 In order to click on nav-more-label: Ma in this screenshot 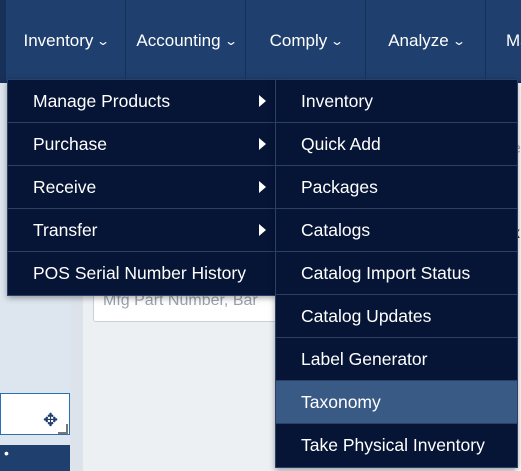, I will do `click(513, 40)`.